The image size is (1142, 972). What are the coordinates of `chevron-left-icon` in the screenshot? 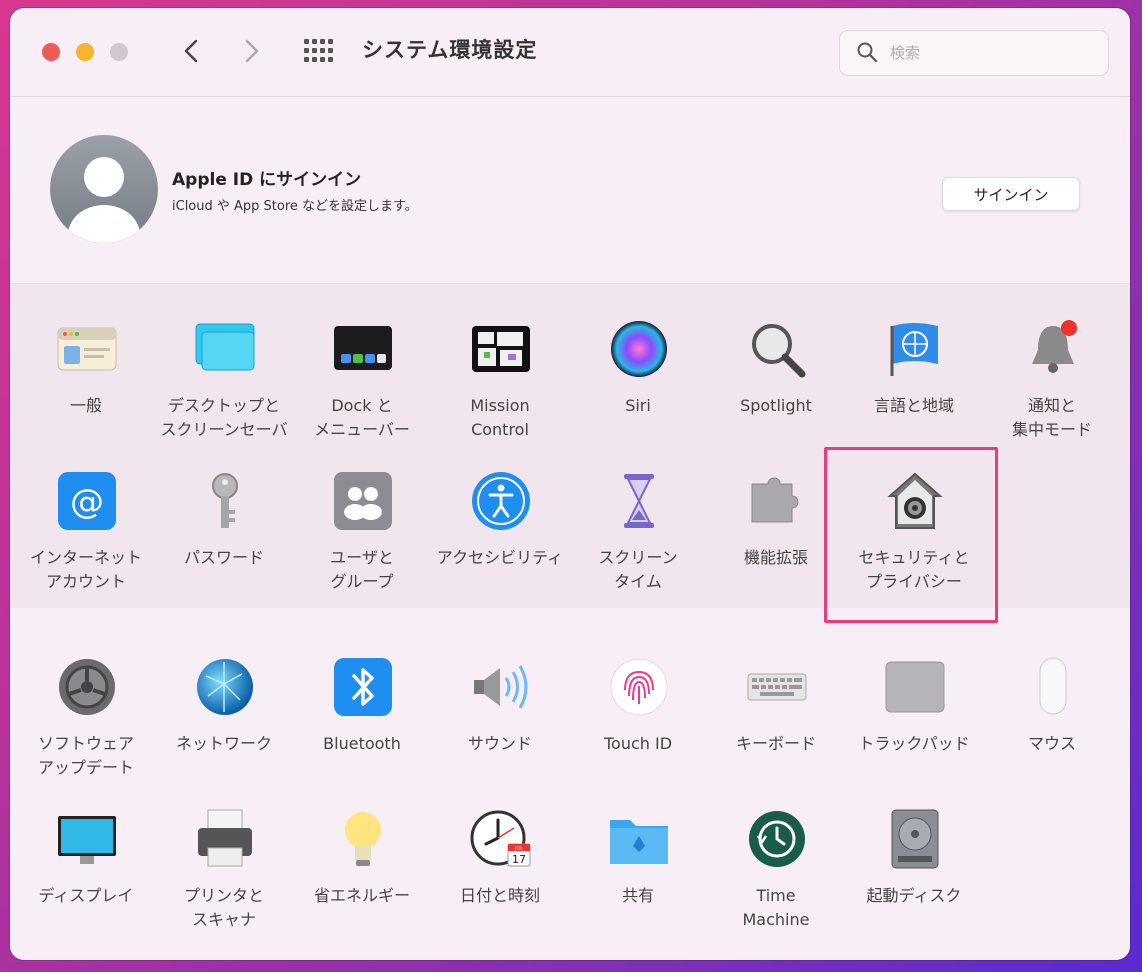 It's located at (191, 51).